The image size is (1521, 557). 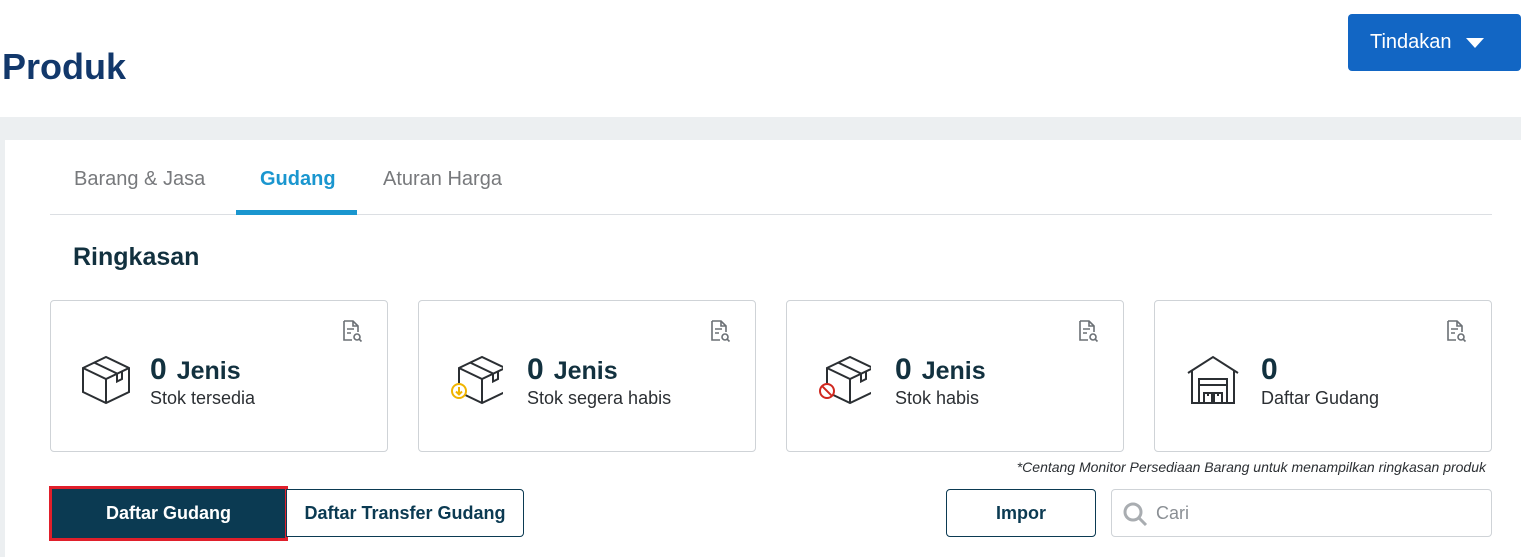 What do you see at coordinates (771, 177) in the screenshot?
I see `tab-bar: Barang & Jasa Gudang Aturan Harga` at bounding box center [771, 177].